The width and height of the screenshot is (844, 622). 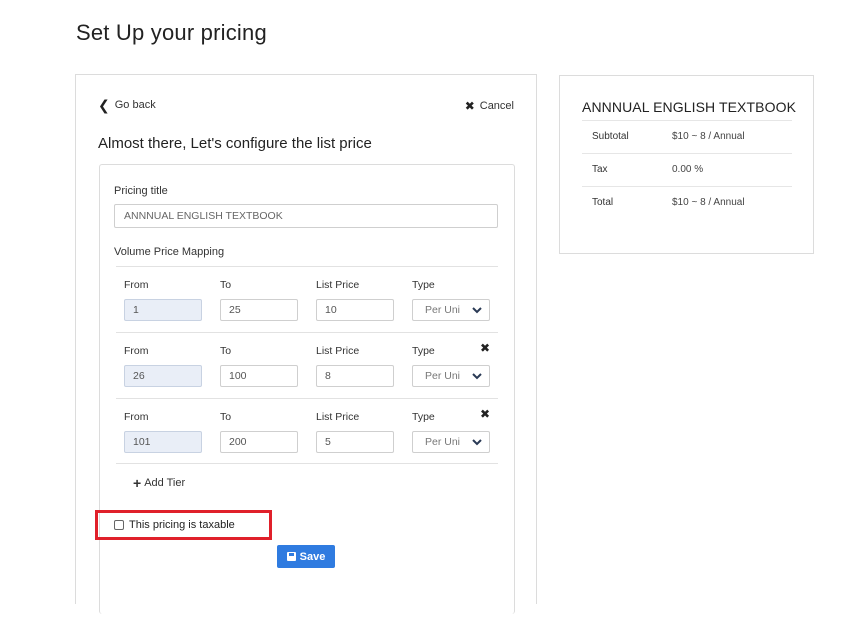 I want to click on to-input: 25, so click(x=259, y=310).